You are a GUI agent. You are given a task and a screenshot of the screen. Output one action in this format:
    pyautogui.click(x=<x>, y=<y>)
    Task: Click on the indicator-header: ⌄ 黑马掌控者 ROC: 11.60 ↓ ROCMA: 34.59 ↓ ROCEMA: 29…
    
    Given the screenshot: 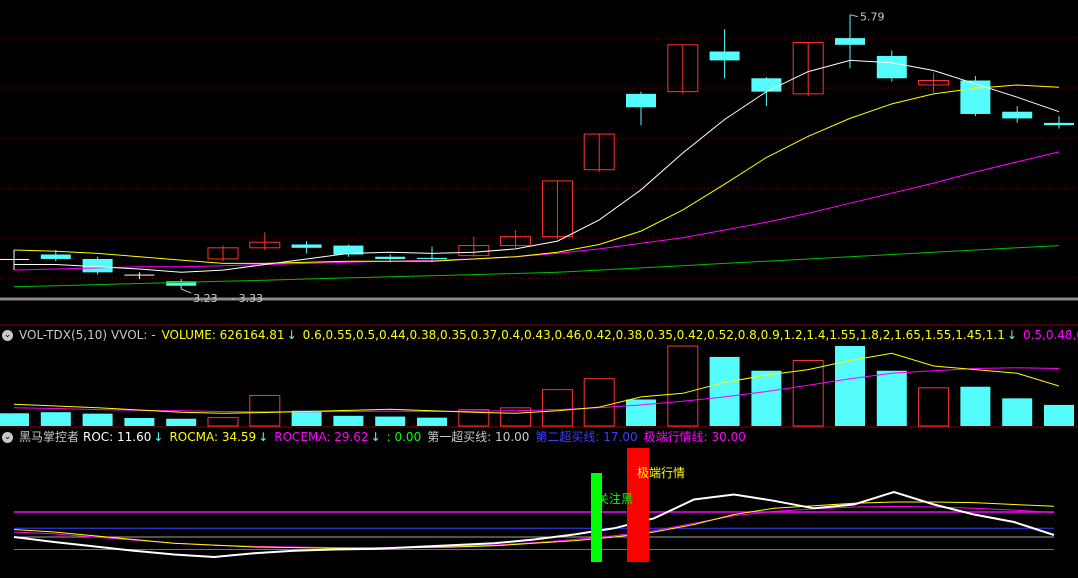 What is the action you would take?
    pyautogui.click(x=376, y=437)
    